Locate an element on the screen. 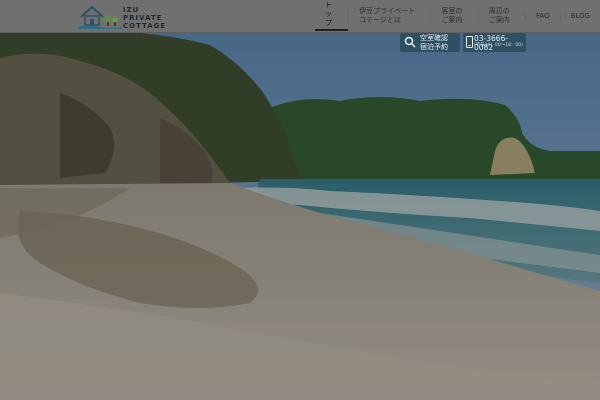 This screenshot has width=600, height=400. phone-icon is located at coordinates (469, 42).